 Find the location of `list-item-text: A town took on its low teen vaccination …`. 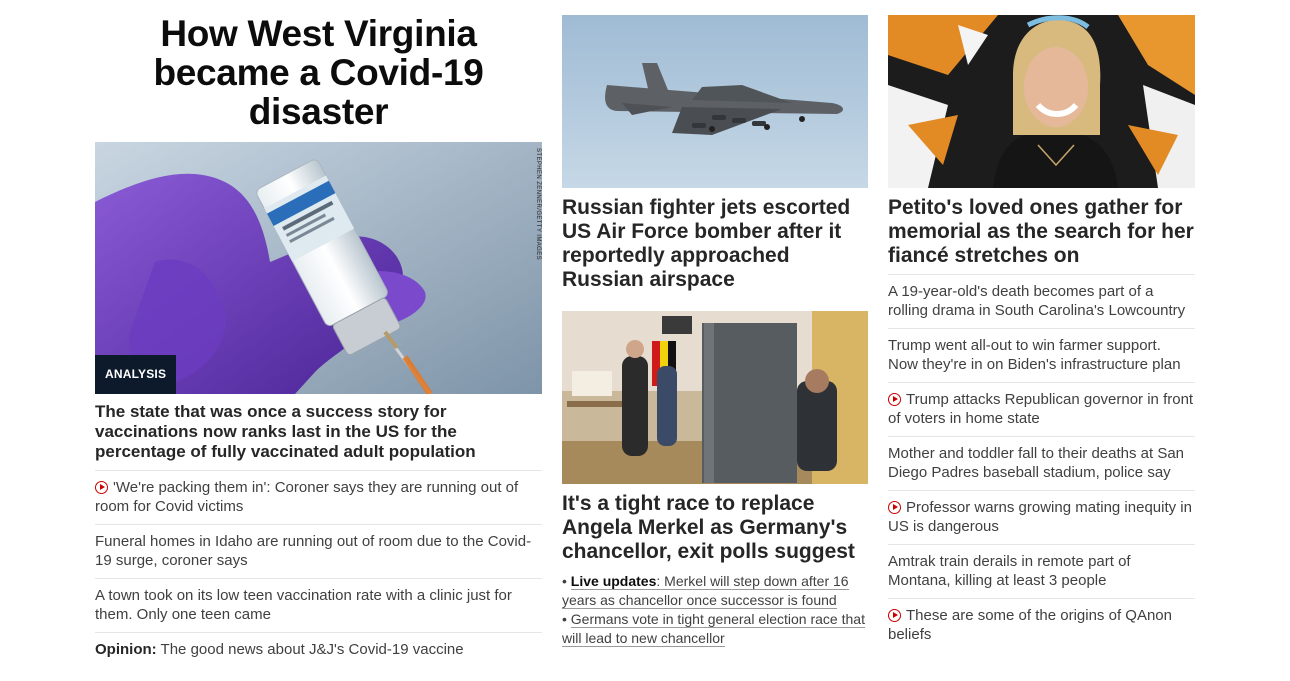

list-item-text: A town took on its low teen vaccination … is located at coordinates (303, 605).